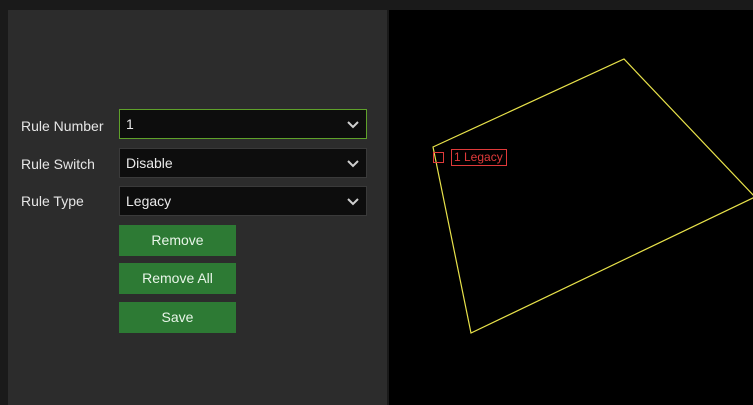 The width and height of the screenshot is (753, 405). What do you see at coordinates (243, 163) in the screenshot?
I see `rule-switch-select: Disable` at bounding box center [243, 163].